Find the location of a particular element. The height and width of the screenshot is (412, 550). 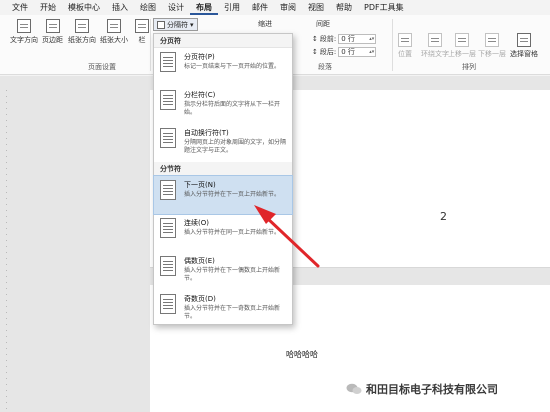

document-body-text: 哈哈哈哈 is located at coordinates (302, 354).